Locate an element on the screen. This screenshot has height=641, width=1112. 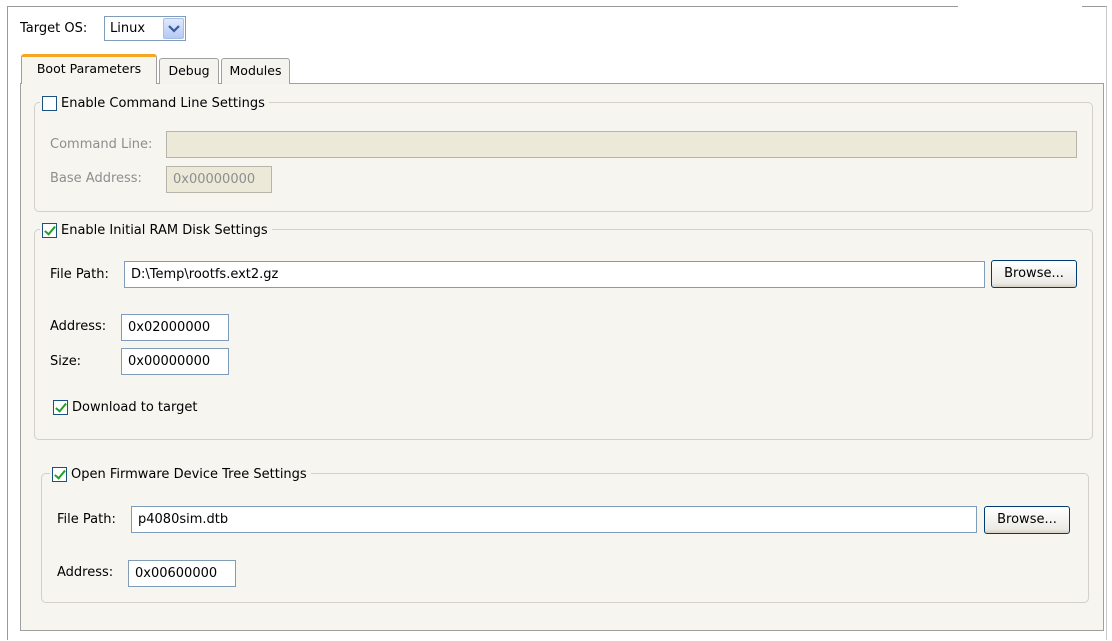
tab-label: Debug is located at coordinates (189, 70).